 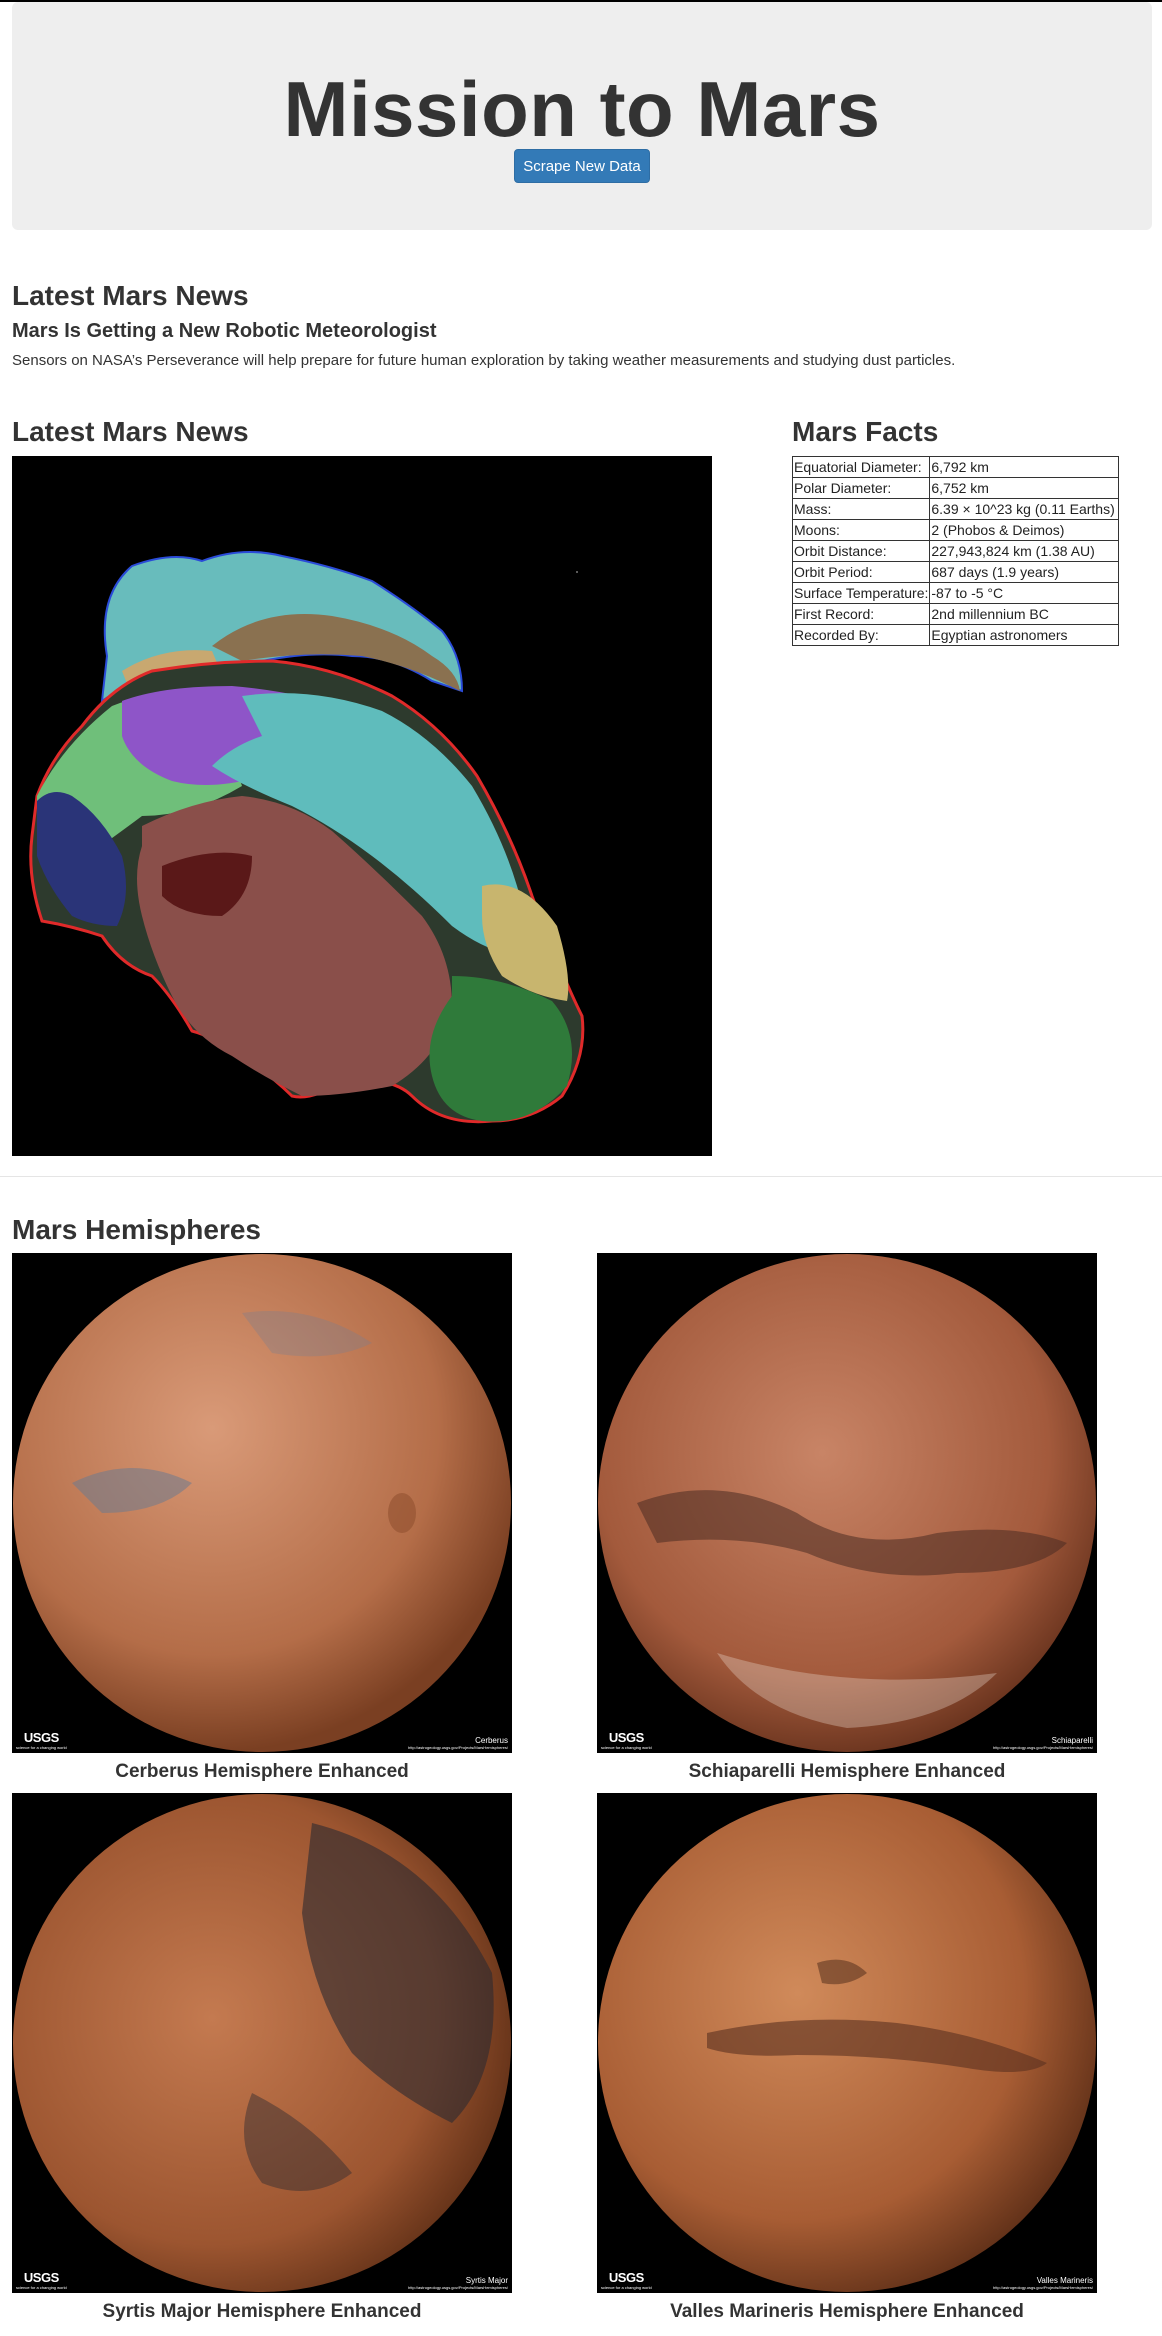 What do you see at coordinates (130, 295) in the screenshot?
I see `latest-news-heading: Latest Mars News` at bounding box center [130, 295].